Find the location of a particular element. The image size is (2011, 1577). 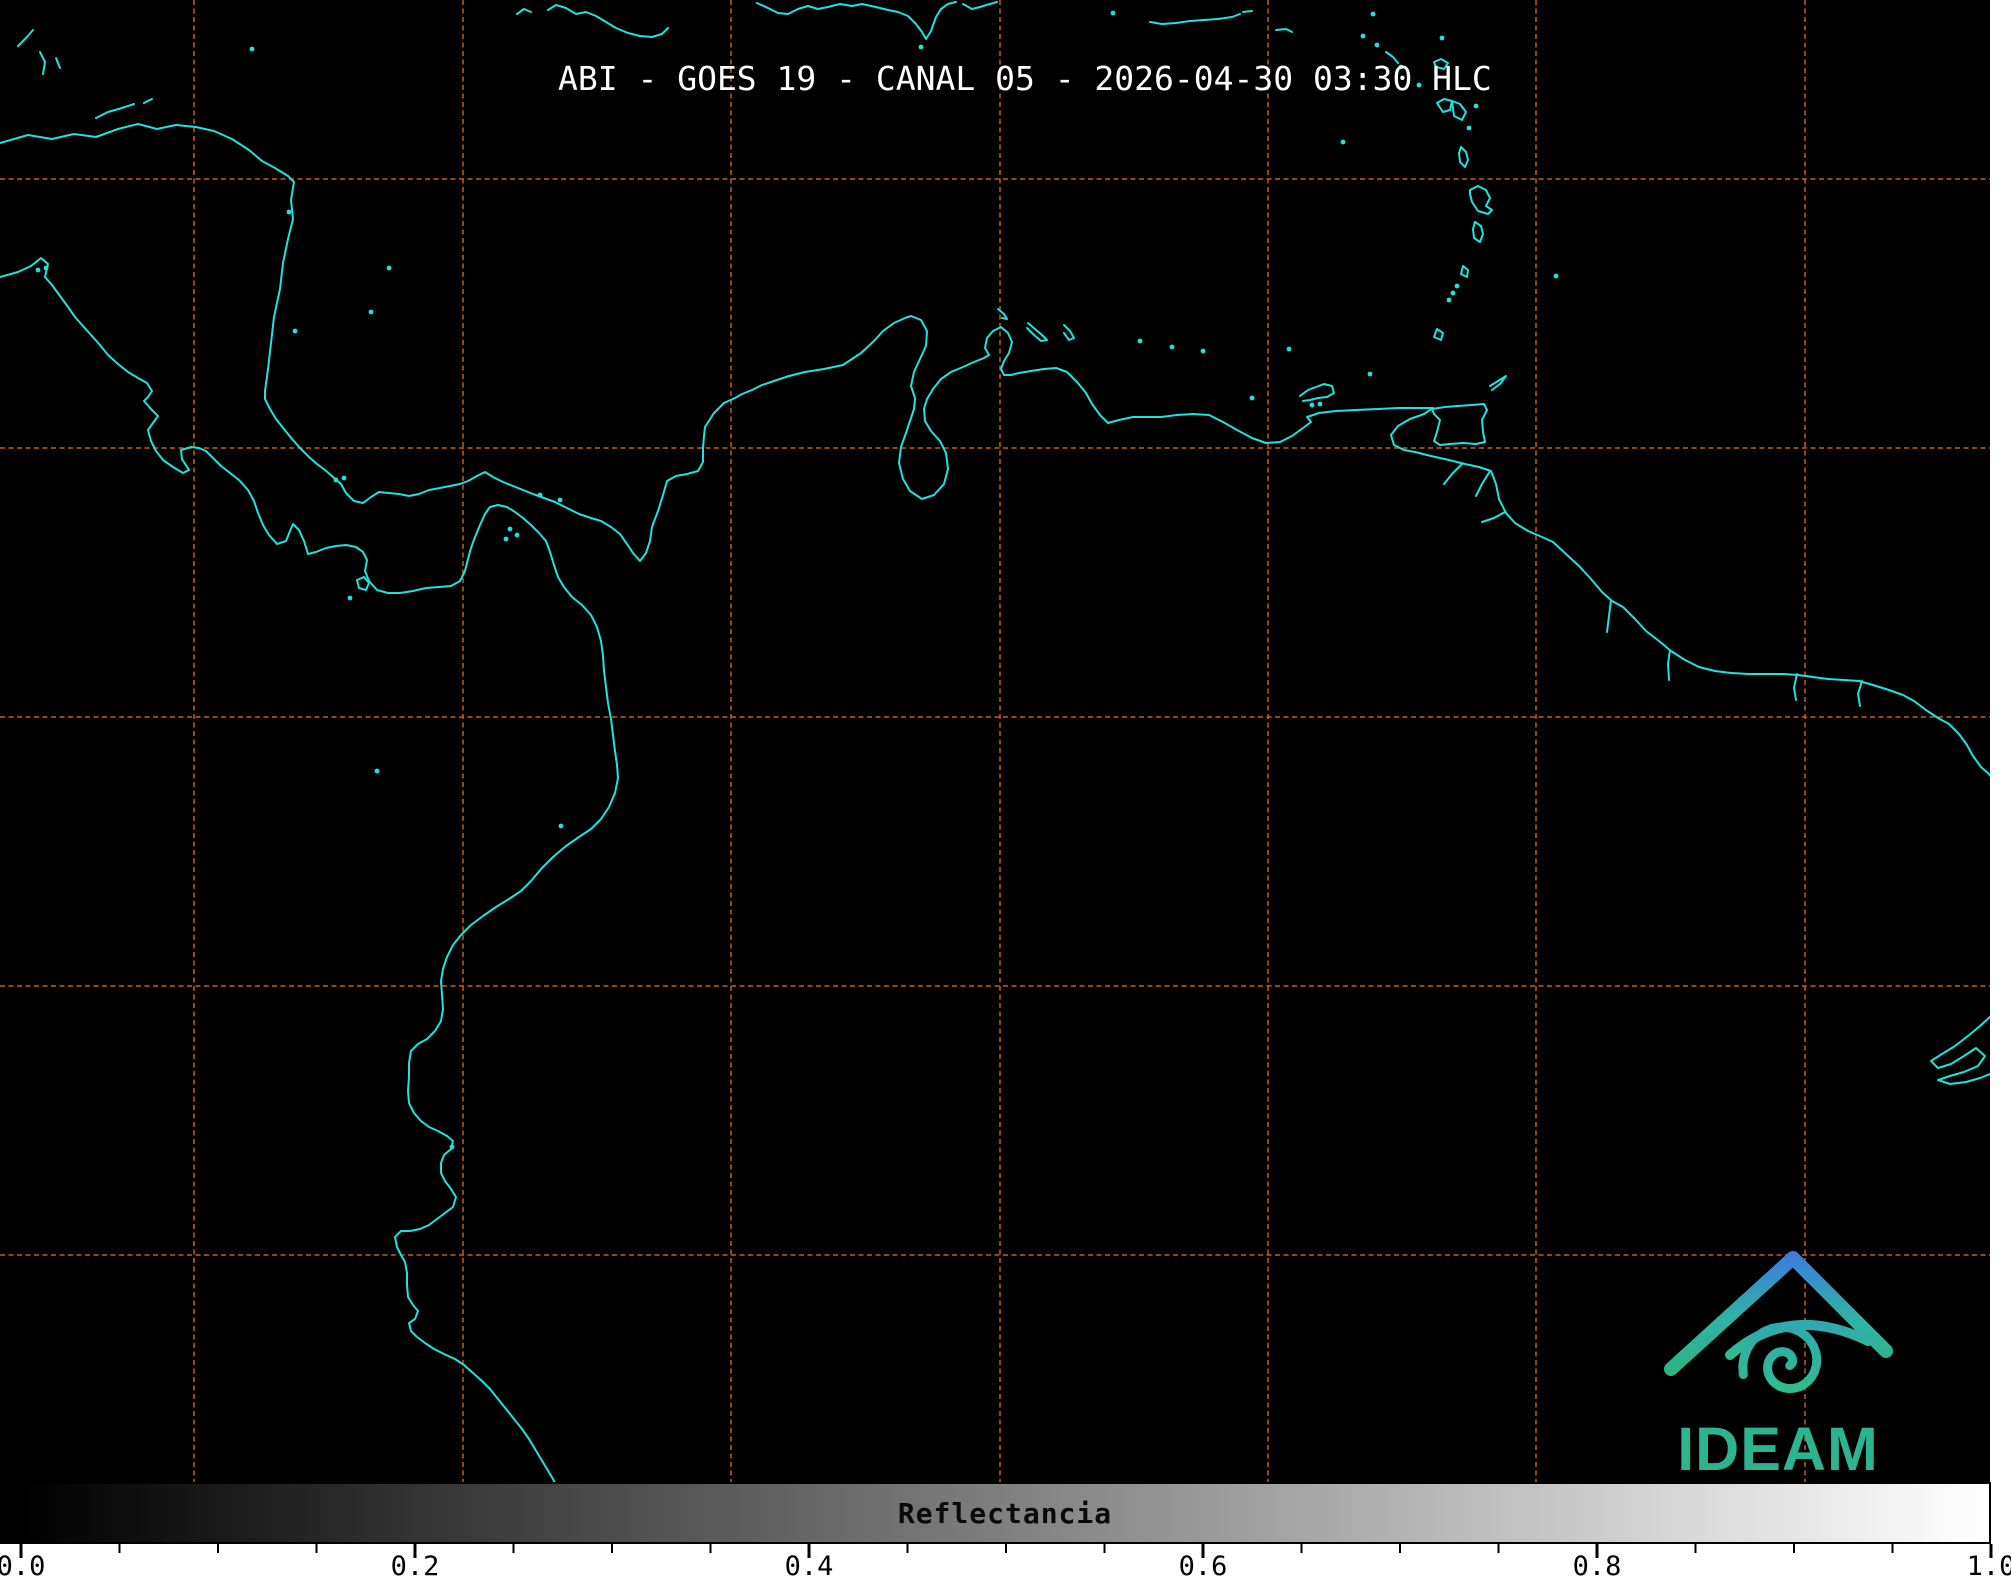

colorbar-label: Reflectancia is located at coordinates (1005, 1513).